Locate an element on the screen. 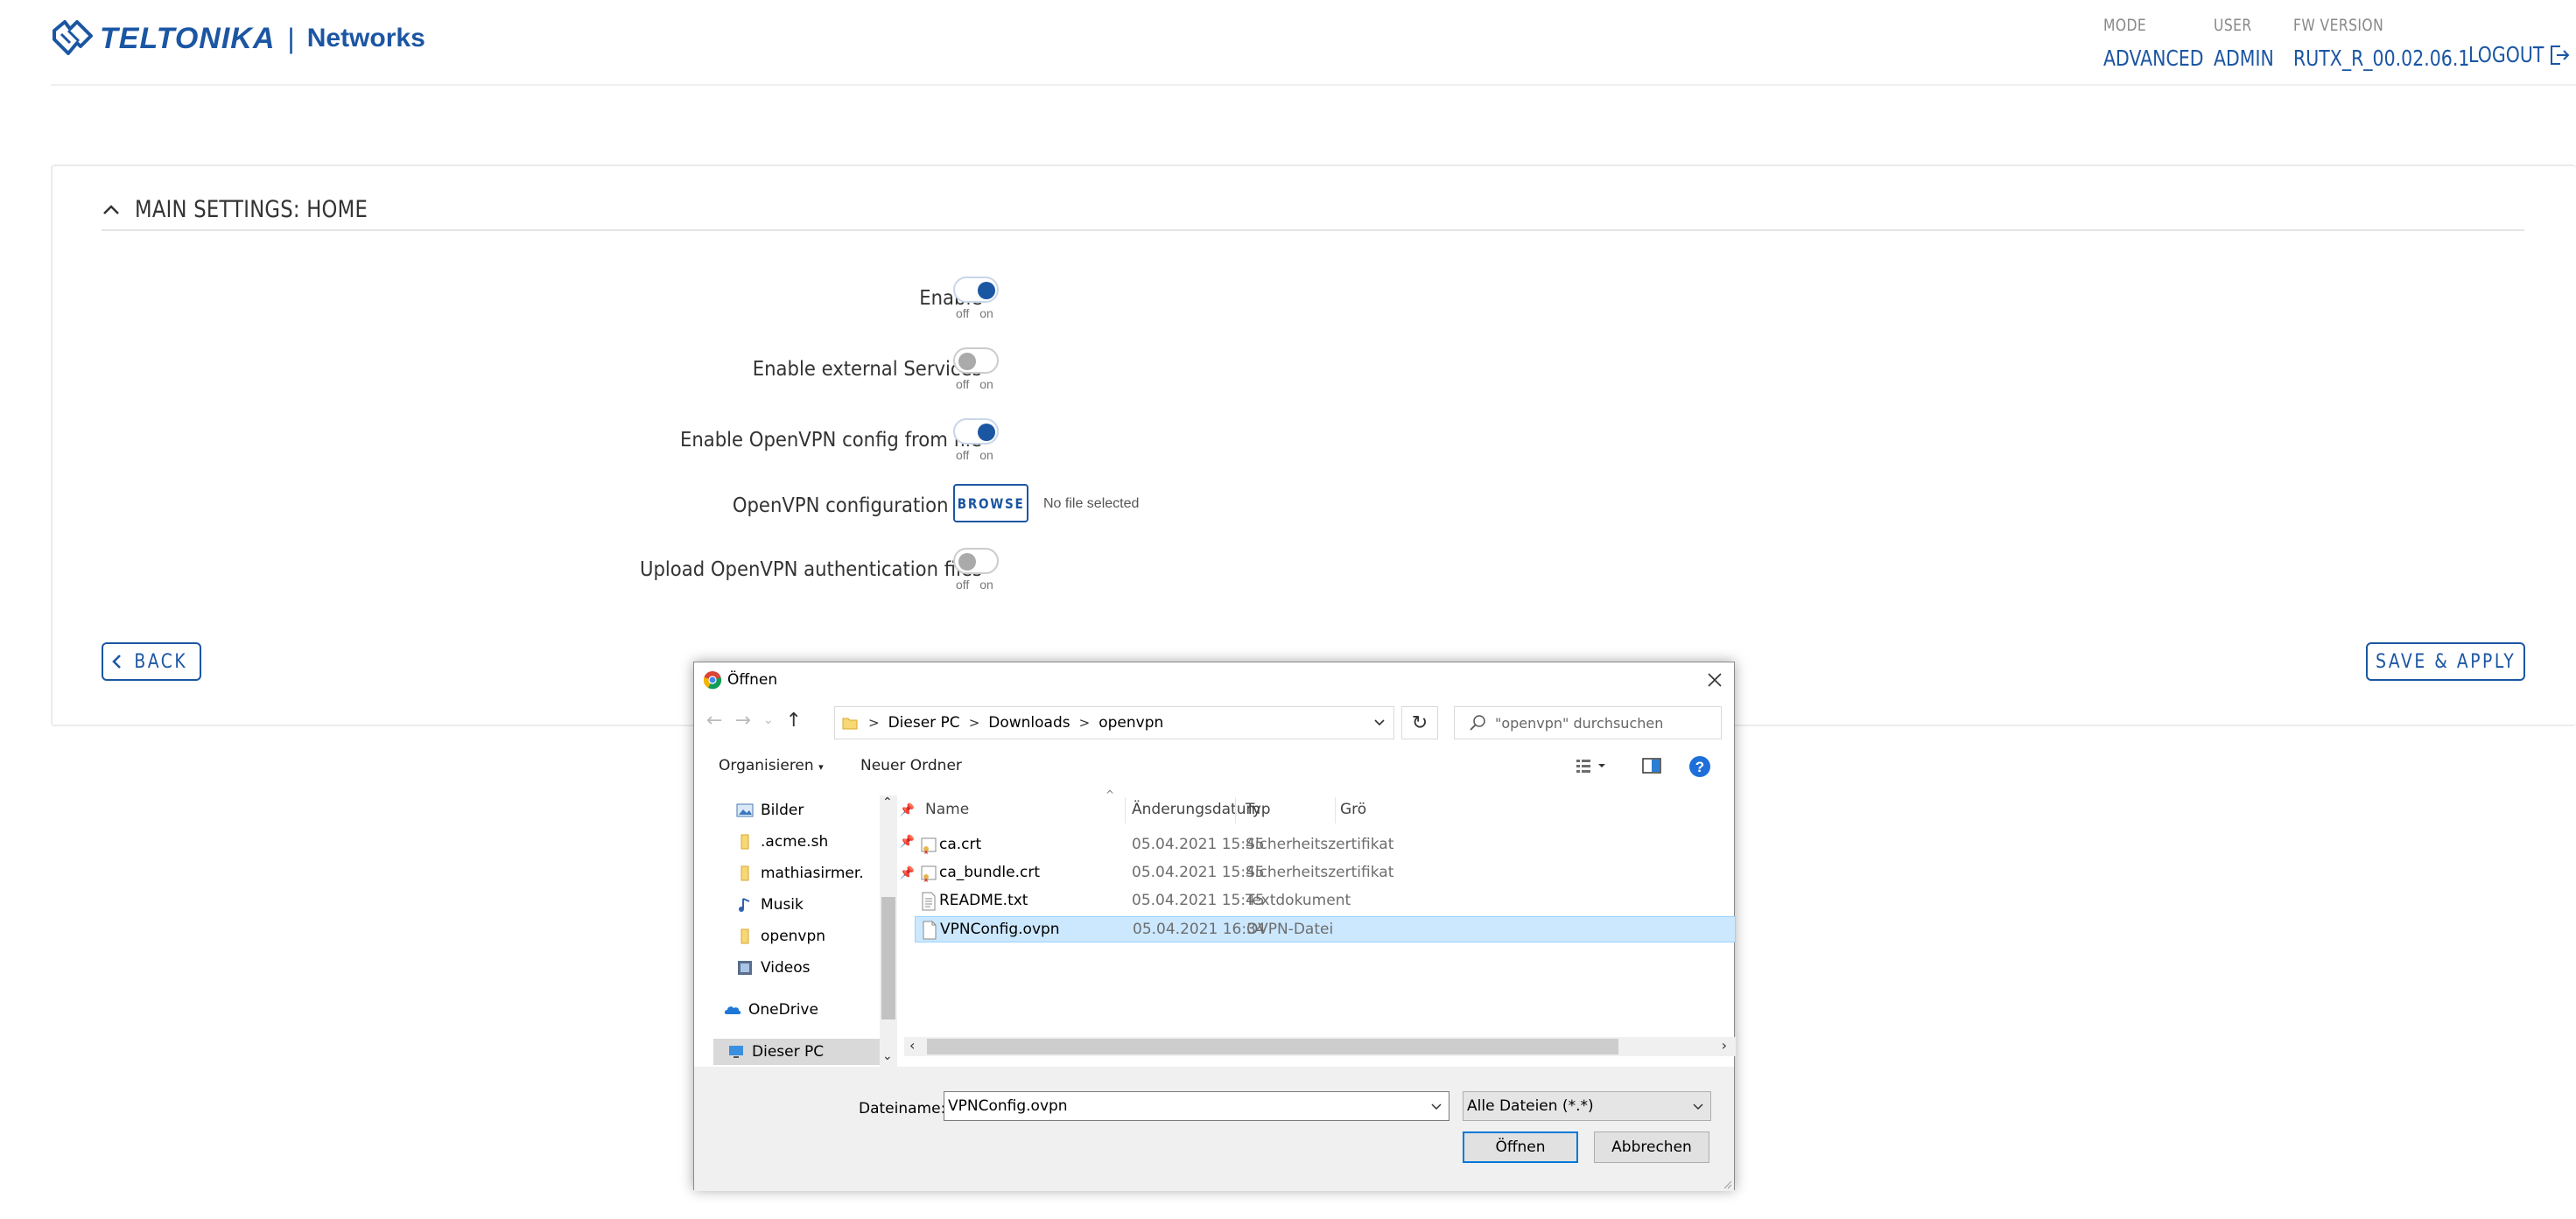 The width and height of the screenshot is (2576, 1219). browse-button: BROWSE is located at coordinates (990, 503).